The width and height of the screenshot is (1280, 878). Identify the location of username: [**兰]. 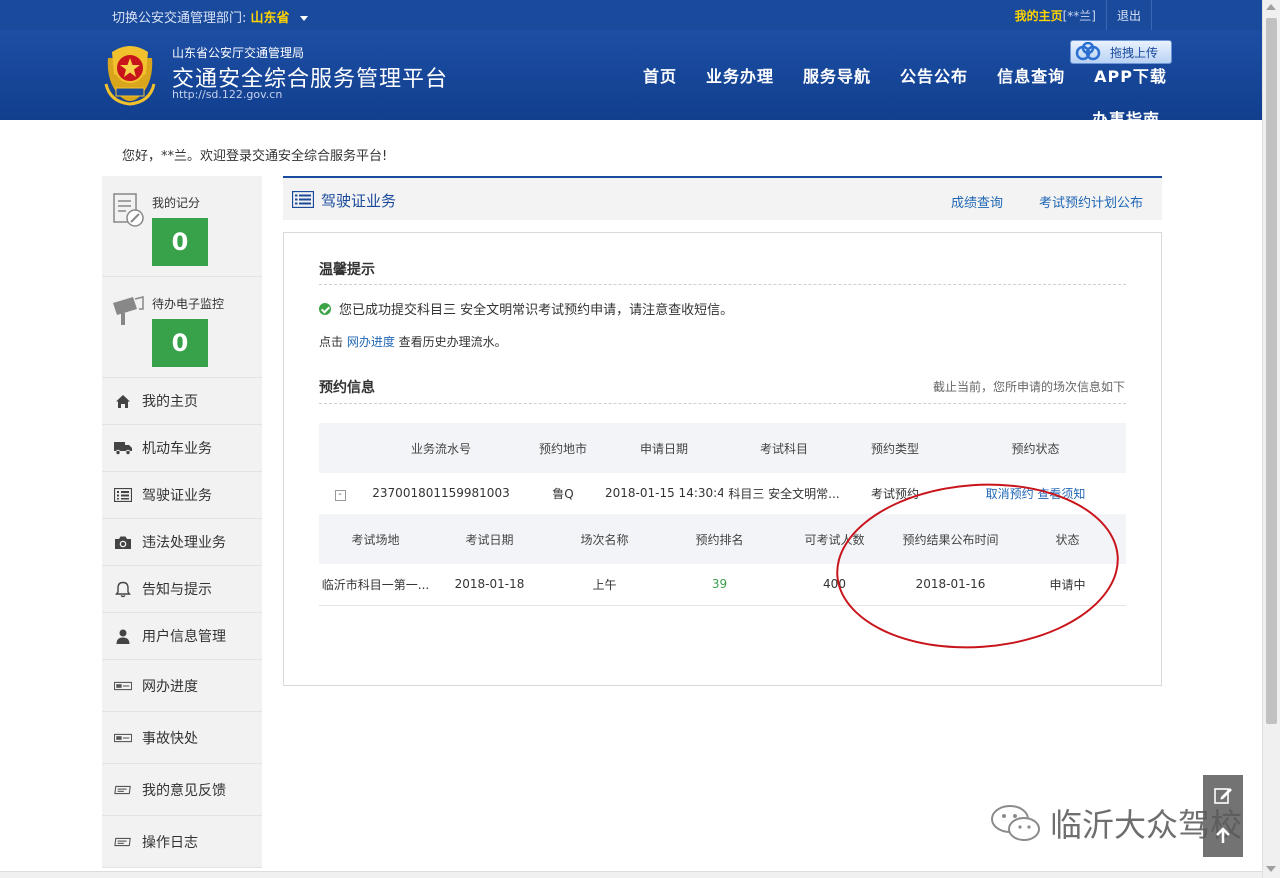
(1079, 15).